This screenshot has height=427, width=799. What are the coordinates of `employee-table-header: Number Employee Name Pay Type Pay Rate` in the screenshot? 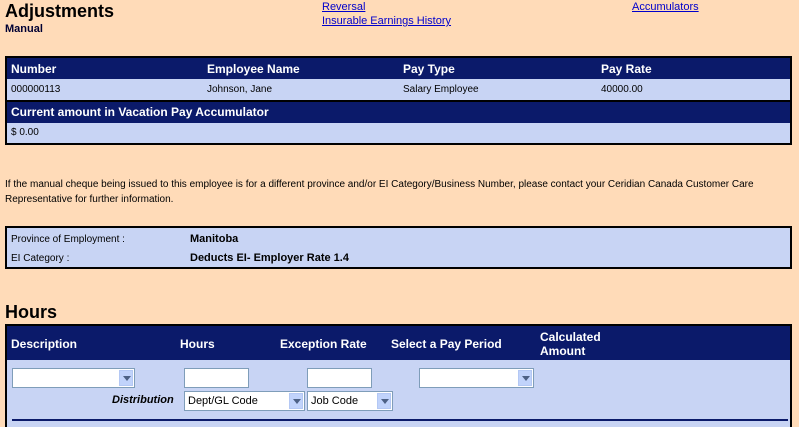 It's located at (398, 68).